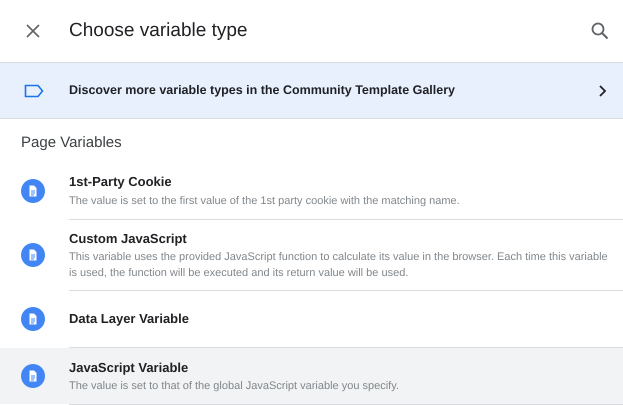  I want to click on item-description: This variable uses the provided JavaScript function to calculate its value in the browser. Each time this variable is used, the function will be executed and its return value will be used., so click(339, 265).